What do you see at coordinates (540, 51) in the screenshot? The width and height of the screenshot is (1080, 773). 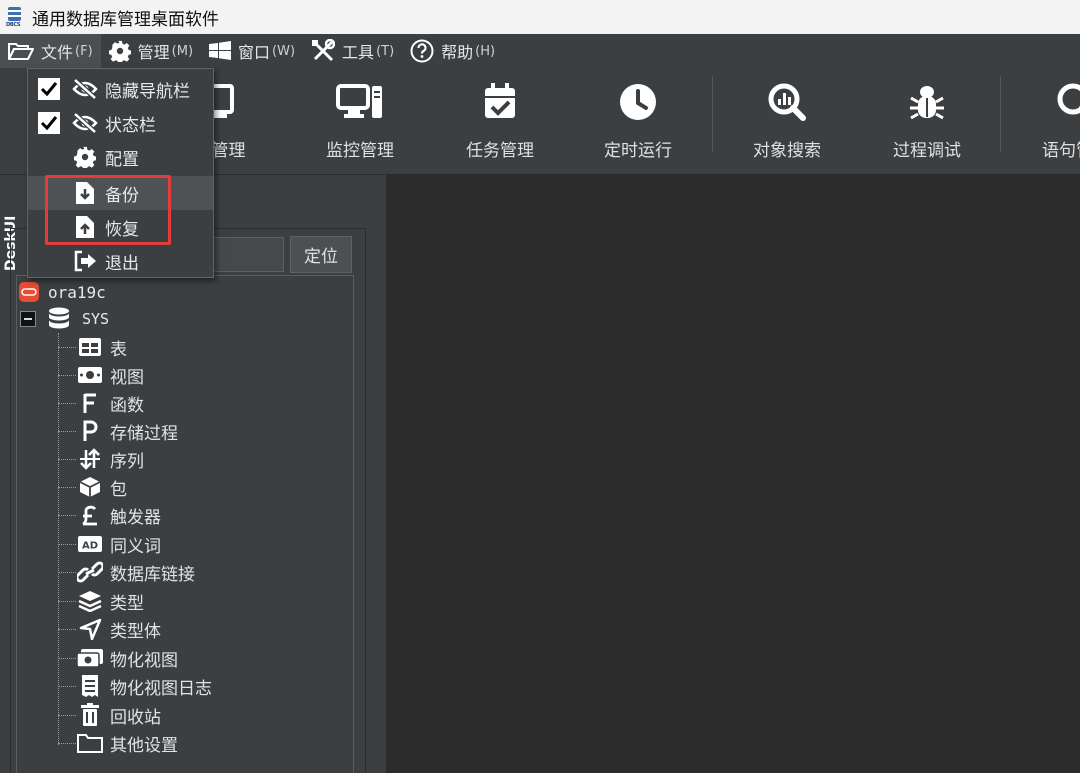 I see `menu-bar: 文件 (F) 管理 (M) 窗口 (W) 工具 (T) 帮助 (H)` at bounding box center [540, 51].